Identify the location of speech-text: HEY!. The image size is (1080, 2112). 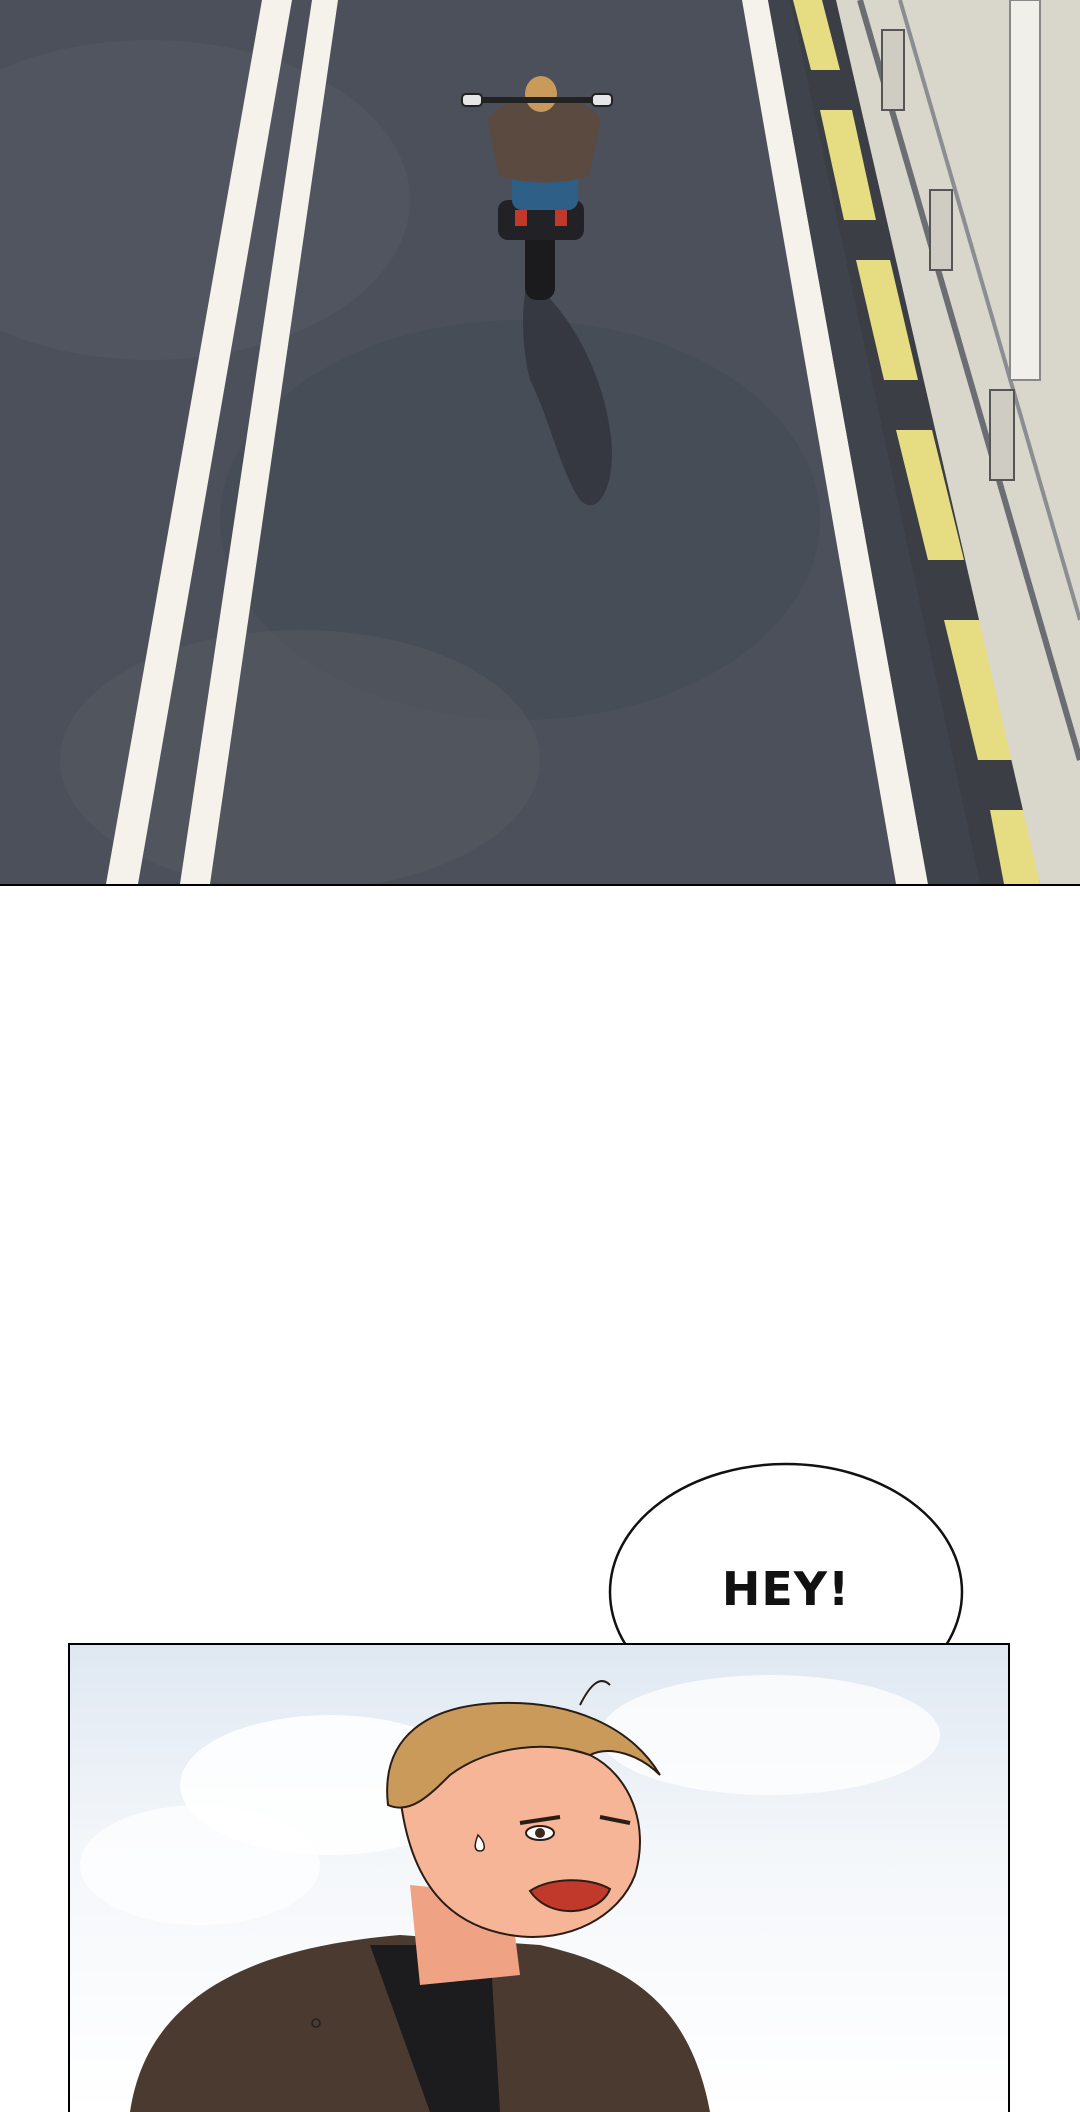
(786, 1589).